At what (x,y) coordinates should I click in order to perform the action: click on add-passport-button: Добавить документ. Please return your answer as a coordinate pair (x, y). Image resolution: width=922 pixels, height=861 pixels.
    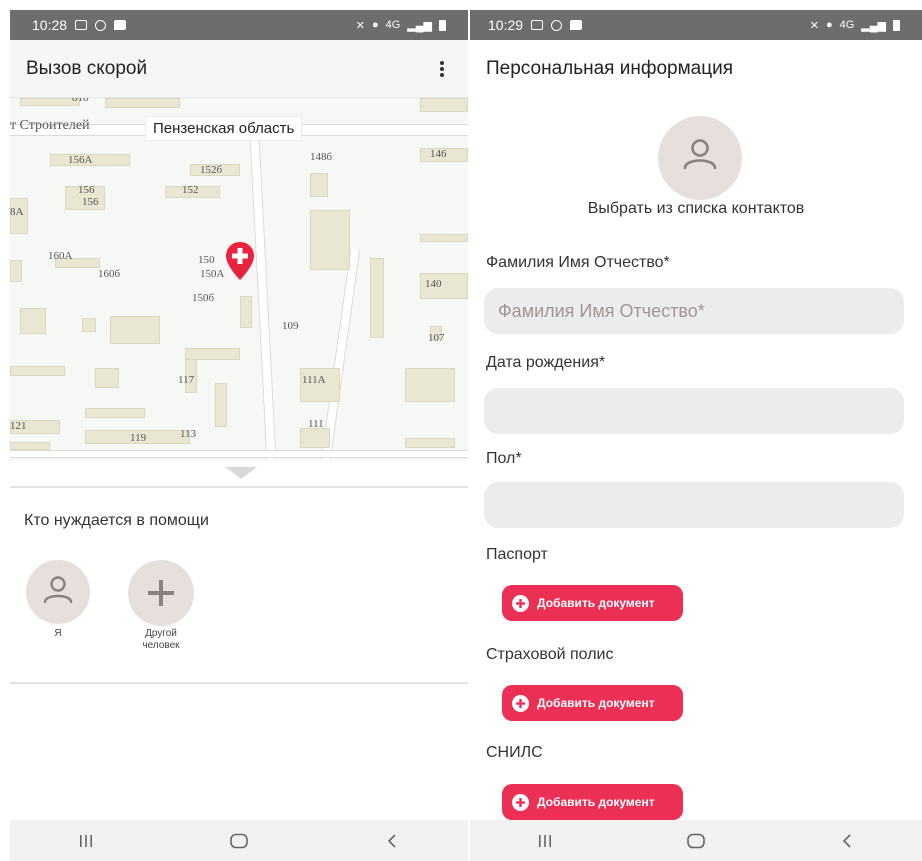
    Looking at the image, I should click on (592, 603).